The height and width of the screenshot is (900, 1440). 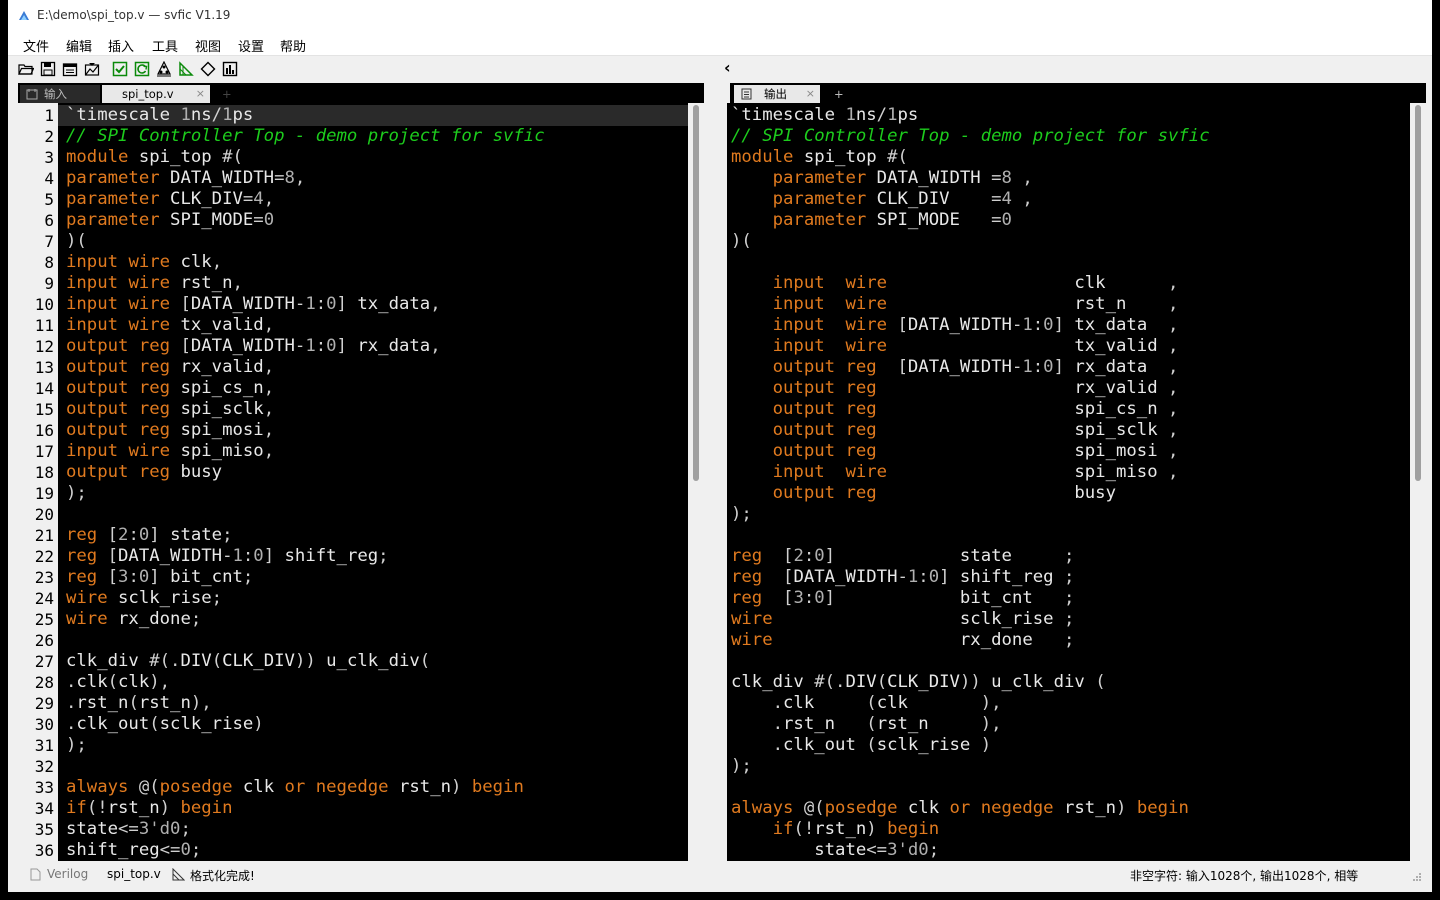 What do you see at coordinates (170, 367) in the screenshot?
I see `code-line: output reg rx_valid,` at bounding box center [170, 367].